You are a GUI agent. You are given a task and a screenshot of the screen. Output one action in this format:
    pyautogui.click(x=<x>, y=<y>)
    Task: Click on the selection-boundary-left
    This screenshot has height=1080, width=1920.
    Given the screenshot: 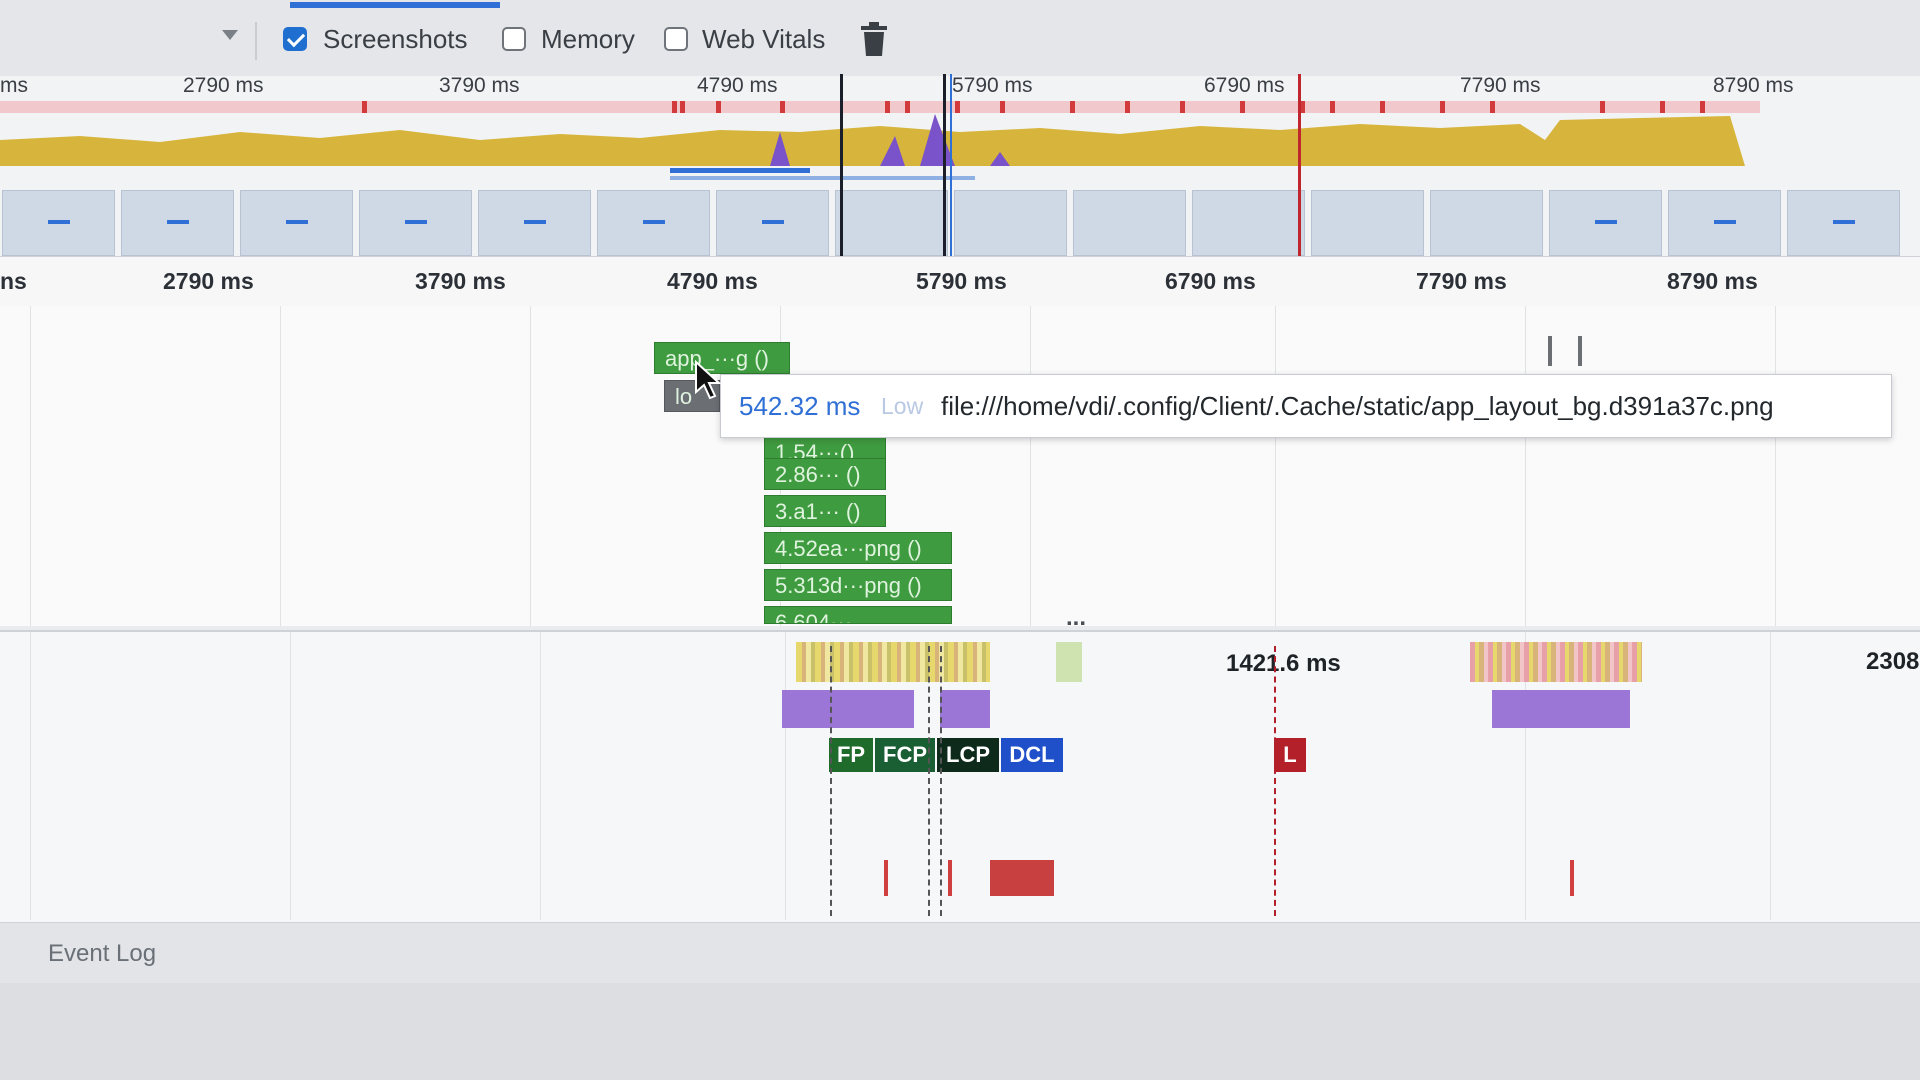 What is the action you would take?
    pyautogui.click(x=841, y=166)
    